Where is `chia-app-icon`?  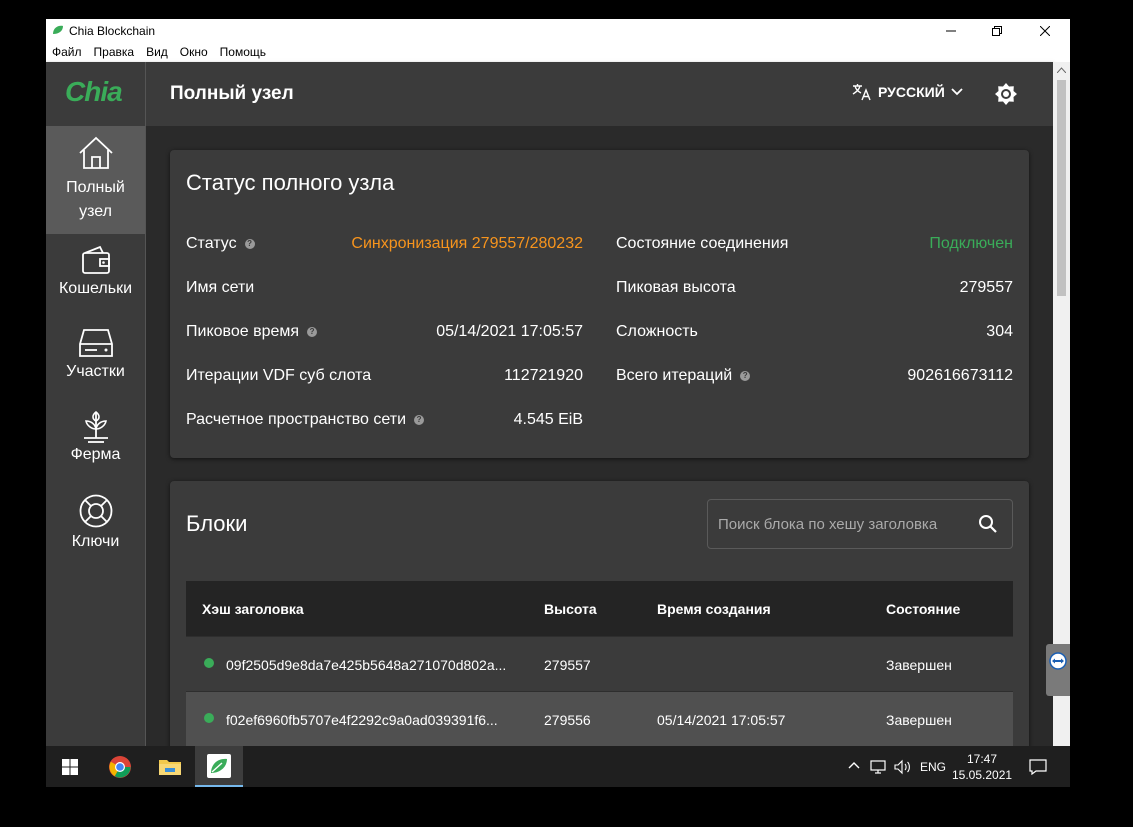
chia-app-icon is located at coordinates (219, 765).